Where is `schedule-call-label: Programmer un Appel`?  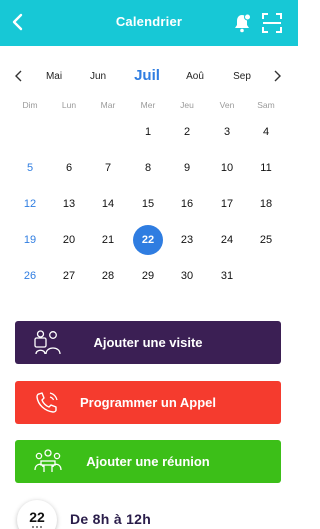 schedule-call-label: Programmer un Appel is located at coordinates (148, 402).